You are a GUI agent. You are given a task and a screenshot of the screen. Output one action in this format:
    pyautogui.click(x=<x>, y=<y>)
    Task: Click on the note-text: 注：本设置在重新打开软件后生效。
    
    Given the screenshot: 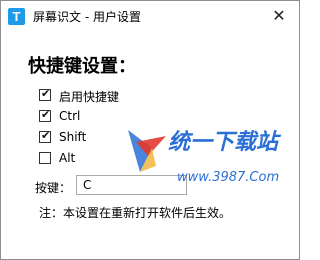 What is the action you would take?
    pyautogui.click(x=135, y=213)
    